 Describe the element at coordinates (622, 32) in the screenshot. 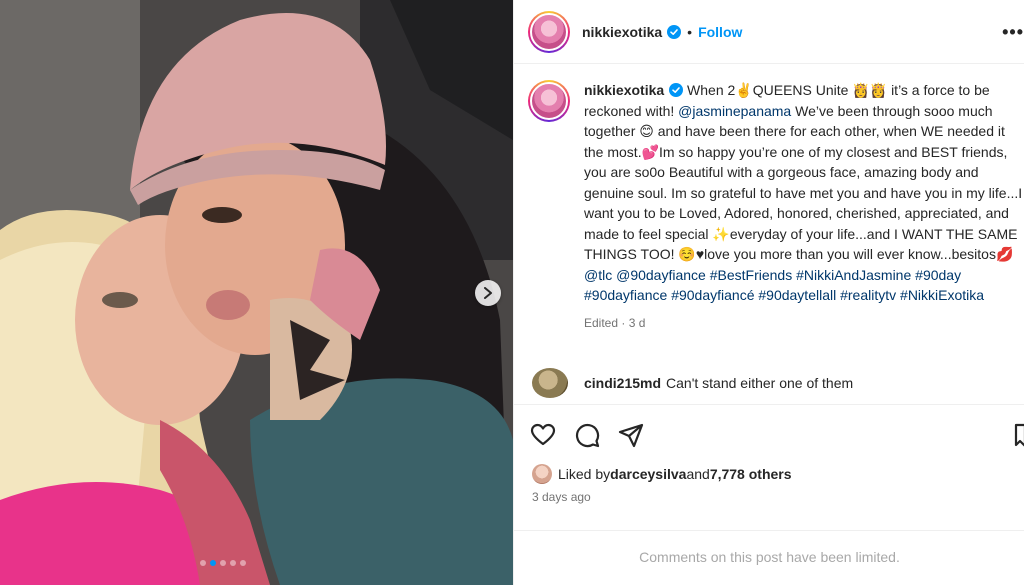

I see `author-username: nikkiexotika` at that location.